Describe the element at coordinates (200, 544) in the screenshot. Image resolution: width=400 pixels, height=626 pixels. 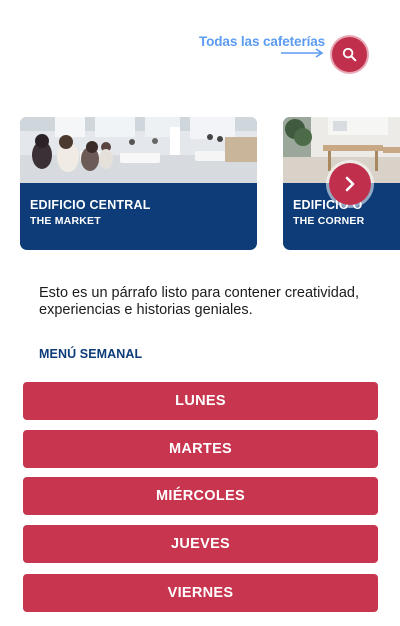
I see `day-button-thursday: JUEVES` at that location.